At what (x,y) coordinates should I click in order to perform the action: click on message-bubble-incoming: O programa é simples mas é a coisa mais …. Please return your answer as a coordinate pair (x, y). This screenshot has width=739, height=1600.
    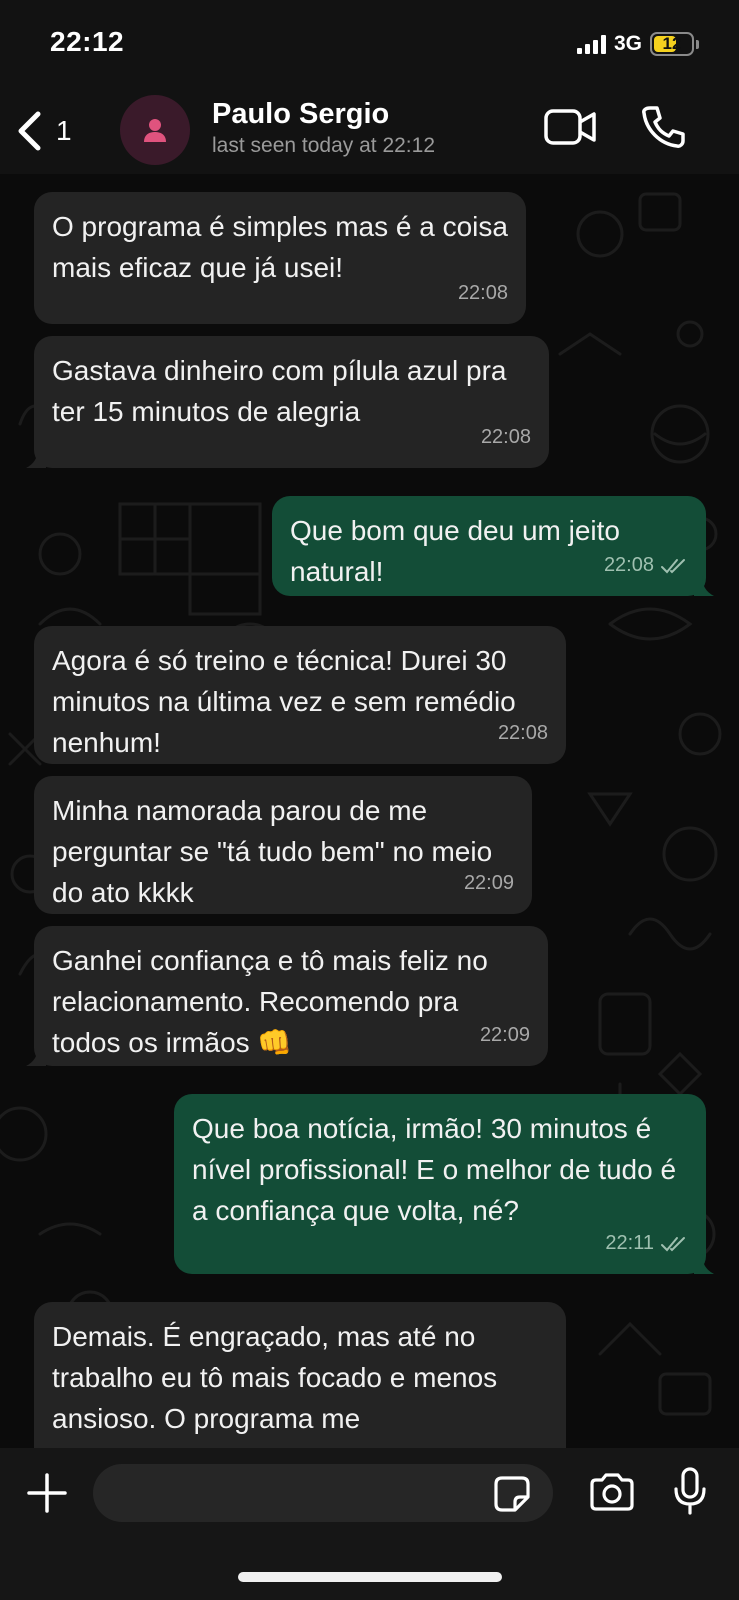
    Looking at the image, I should click on (280, 258).